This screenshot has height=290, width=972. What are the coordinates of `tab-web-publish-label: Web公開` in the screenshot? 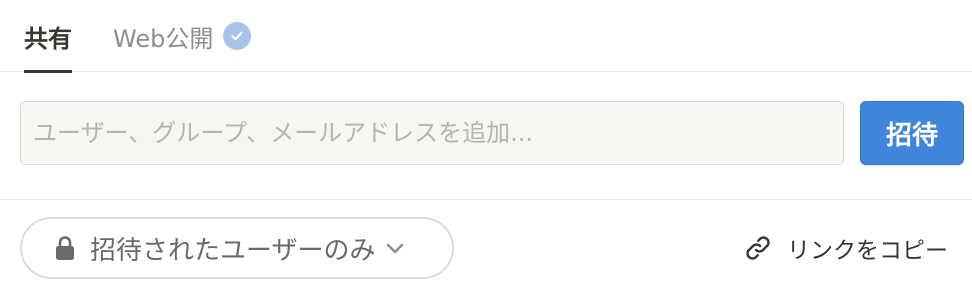 It's located at (163, 38).